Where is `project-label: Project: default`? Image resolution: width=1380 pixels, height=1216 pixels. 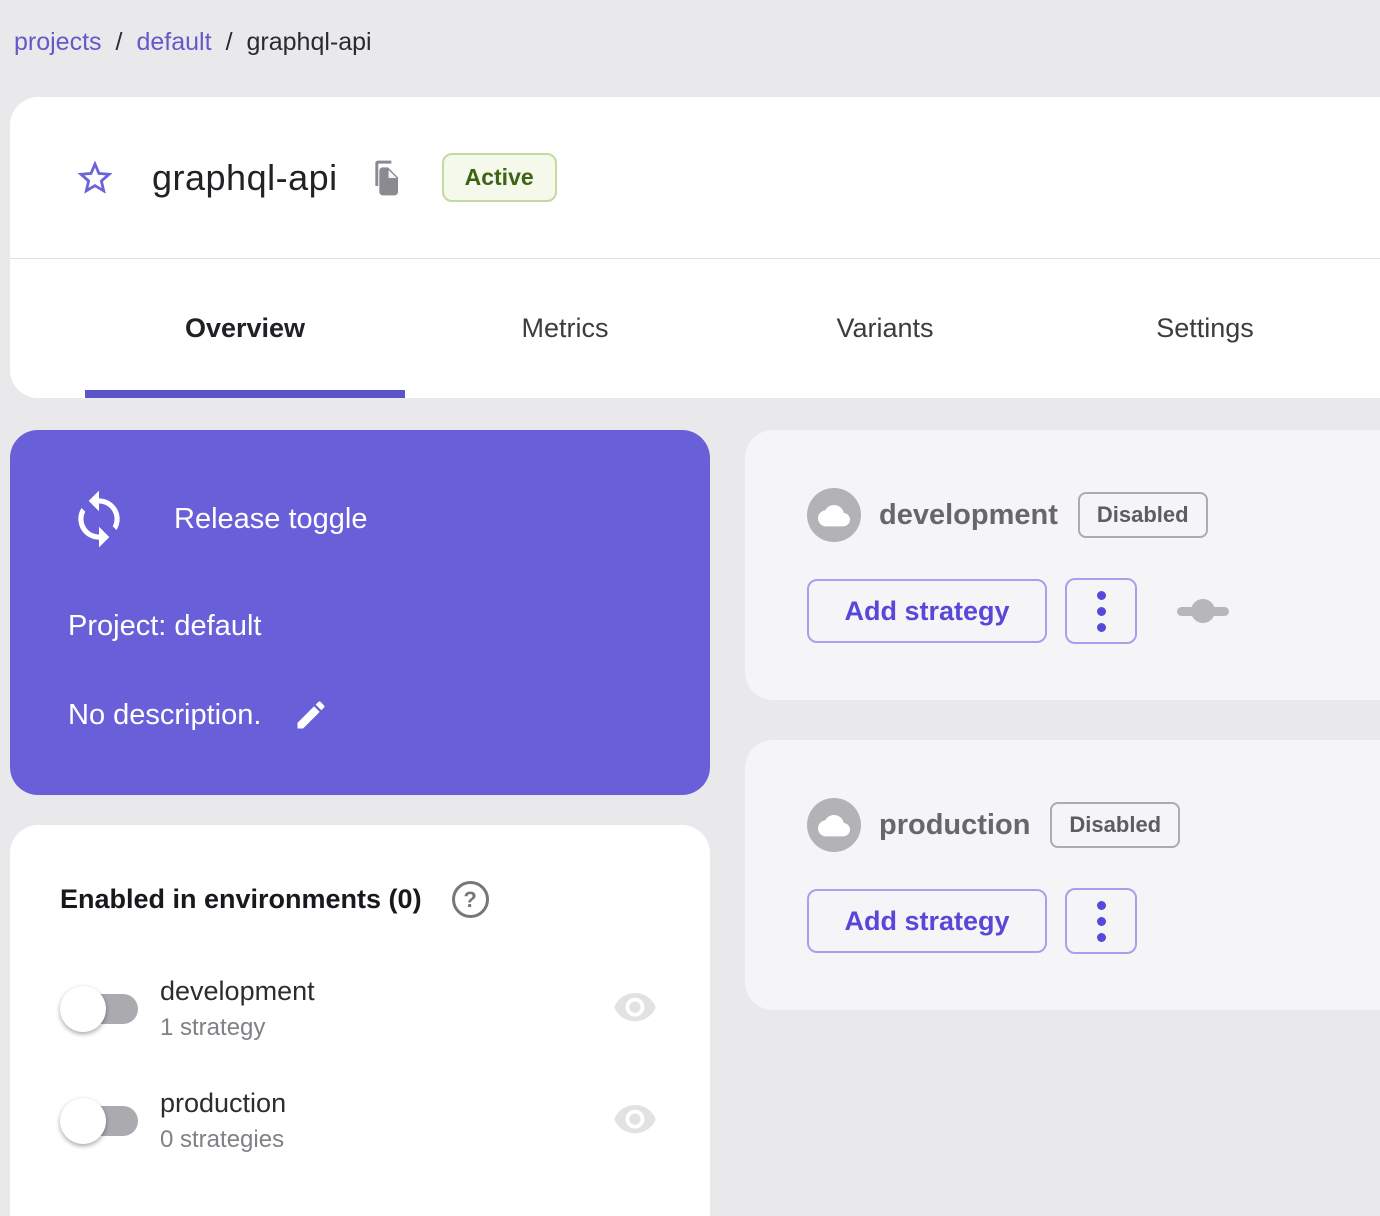
project-label: Project: default is located at coordinates (165, 626).